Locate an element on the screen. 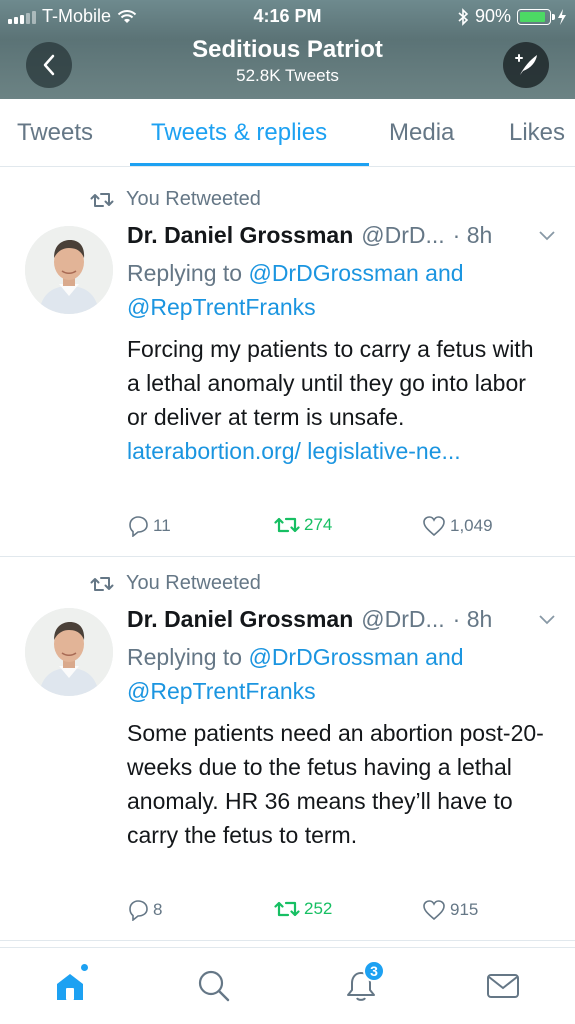  battery-percent: 90% is located at coordinates (492, 16).